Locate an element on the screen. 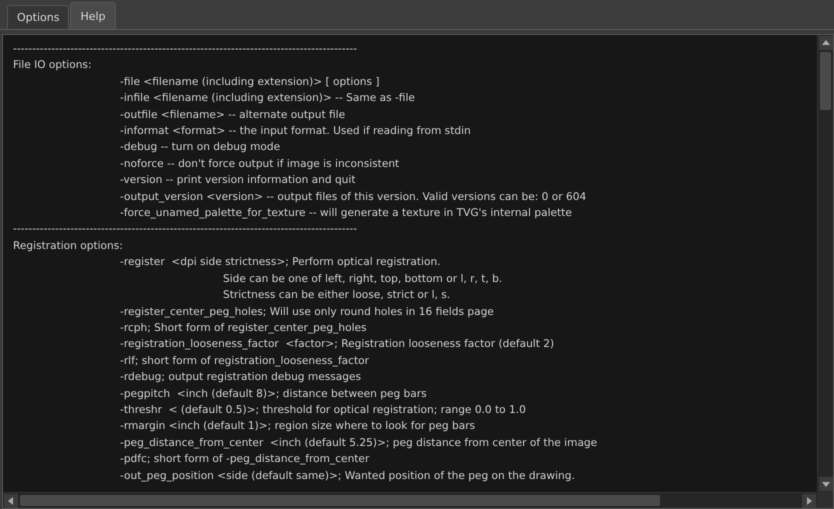  option-line: -registration_looseness_factor <factor>; Registration looseness factor (default 2) is located at coordinates (337, 344).